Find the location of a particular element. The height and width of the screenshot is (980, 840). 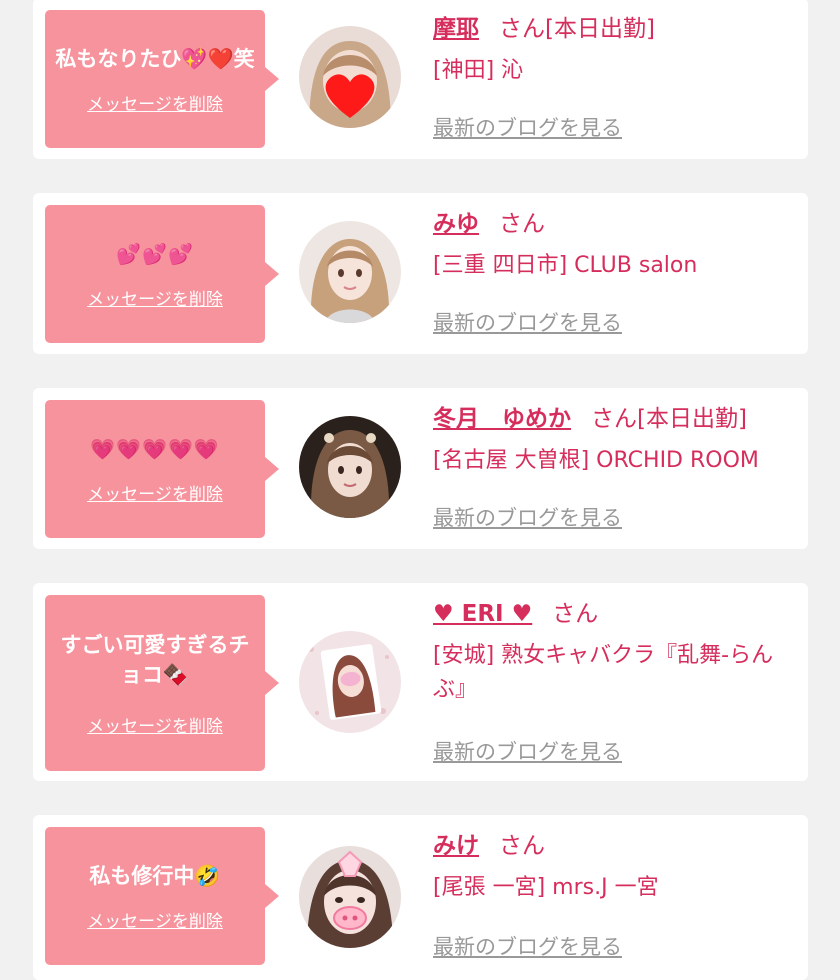

message-bubble: 💕💕💕 メッセージを削除 is located at coordinates (162, 274).